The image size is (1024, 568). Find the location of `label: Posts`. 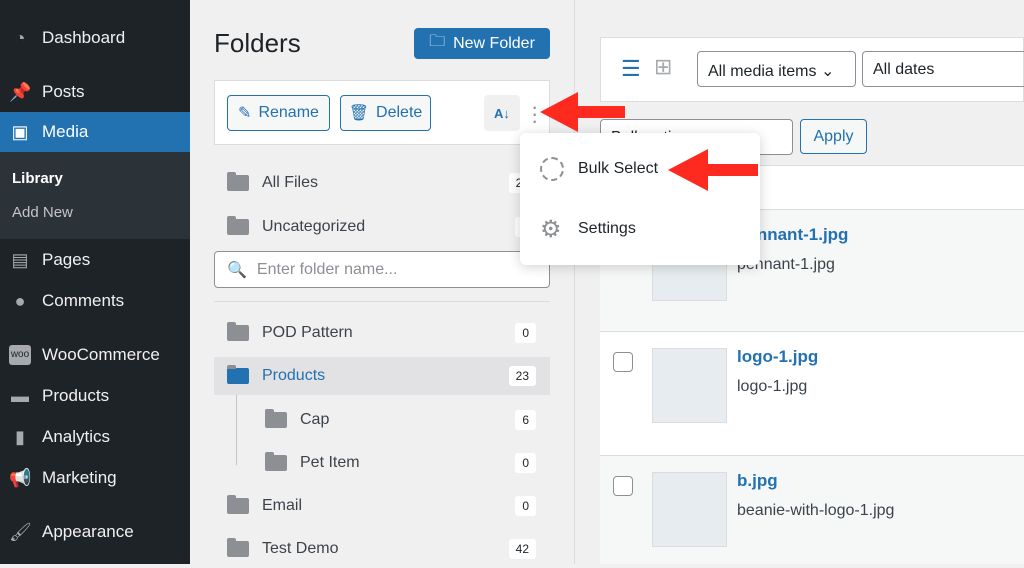

label: Posts is located at coordinates (63, 91).